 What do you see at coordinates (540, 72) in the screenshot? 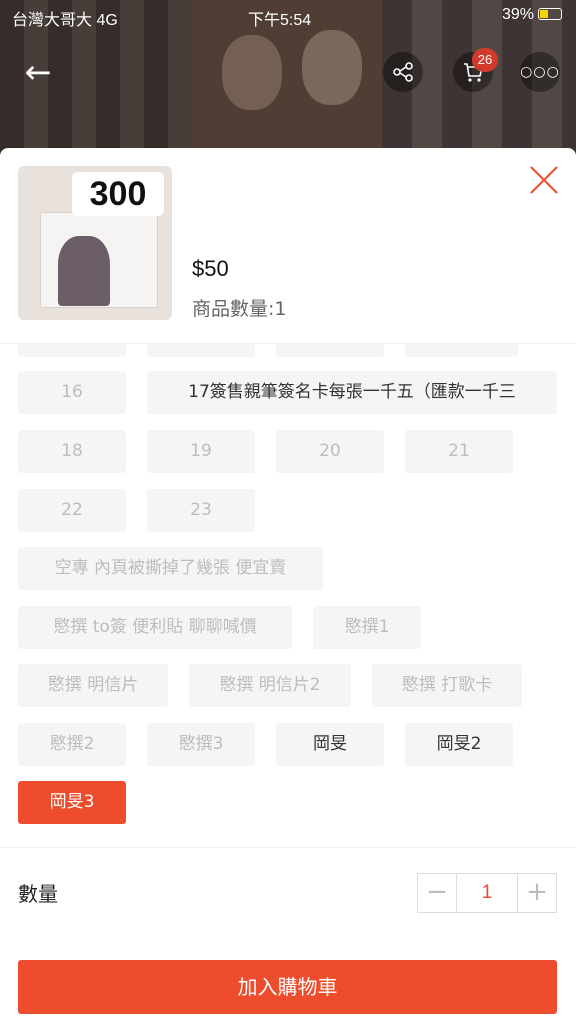
I see `more-options-icon: ○○○` at bounding box center [540, 72].